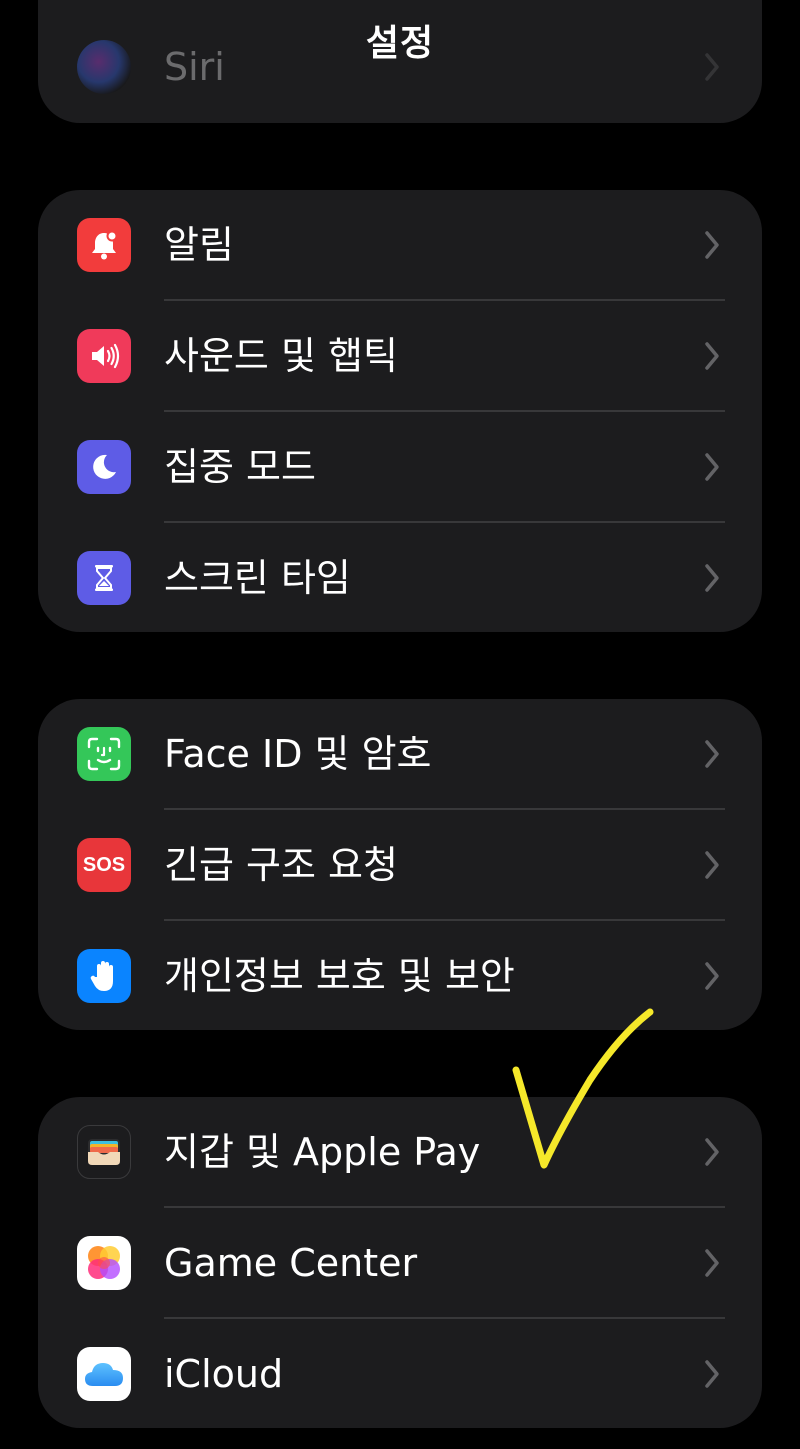 The width and height of the screenshot is (800, 1449). Describe the element at coordinates (400, 577) in the screenshot. I see `settings-row-screen-time: 스크린 타임` at that location.